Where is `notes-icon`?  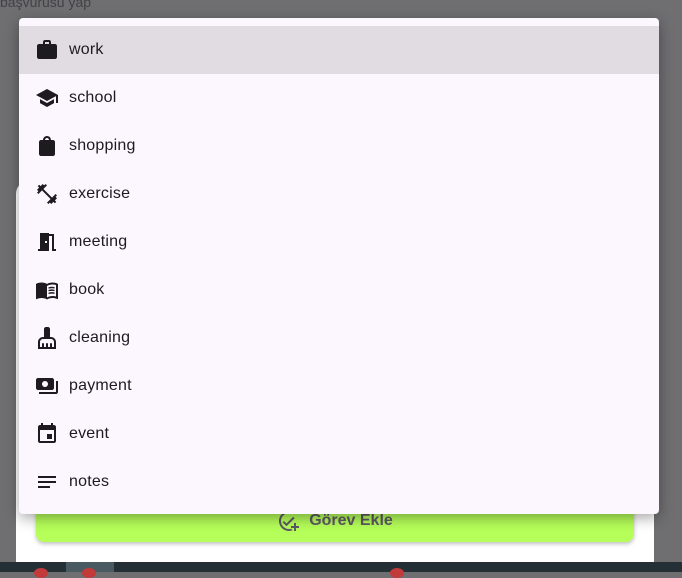
notes-icon is located at coordinates (47, 482).